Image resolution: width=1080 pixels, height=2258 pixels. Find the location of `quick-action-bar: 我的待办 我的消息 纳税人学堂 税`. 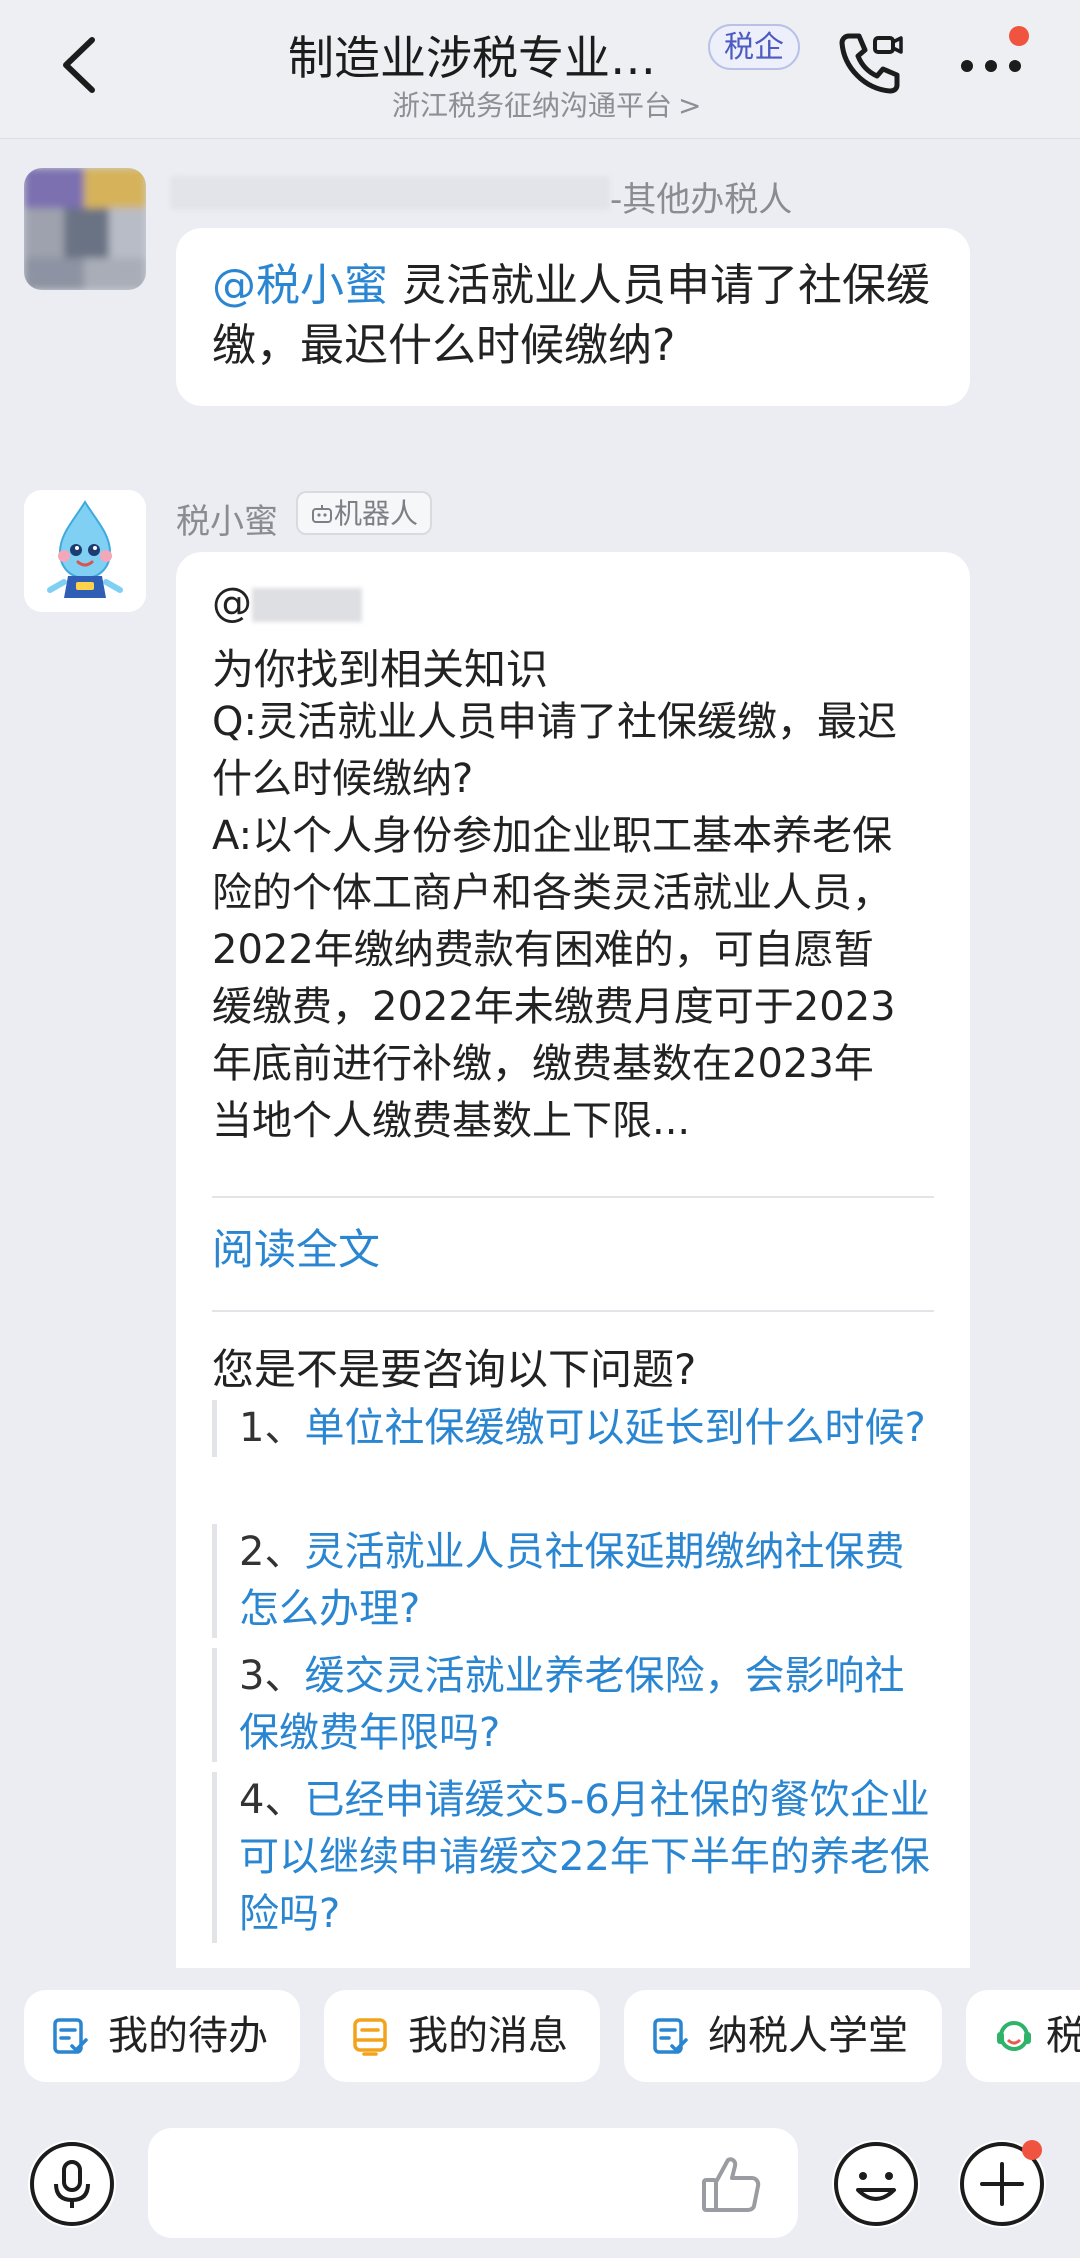

quick-action-bar: 我的待办 我的消息 纳税人学堂 税 is located at coordinates (540, 2032).